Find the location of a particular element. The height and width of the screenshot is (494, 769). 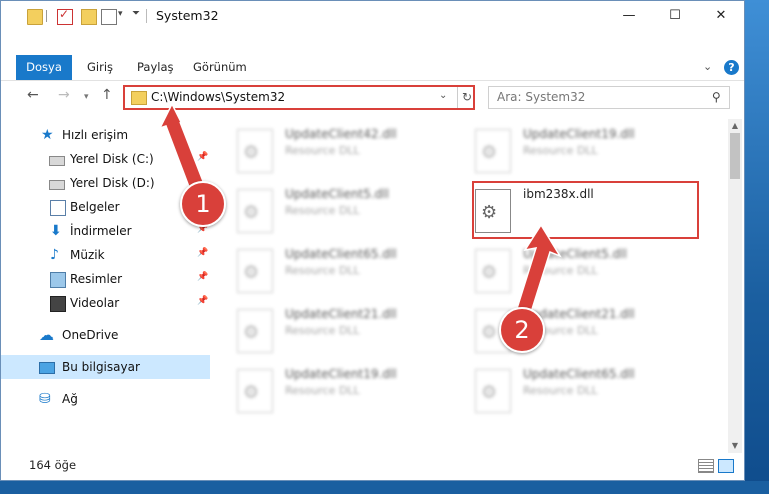

chevron-down-icon: ▾ is located at coordinates (120, 14).